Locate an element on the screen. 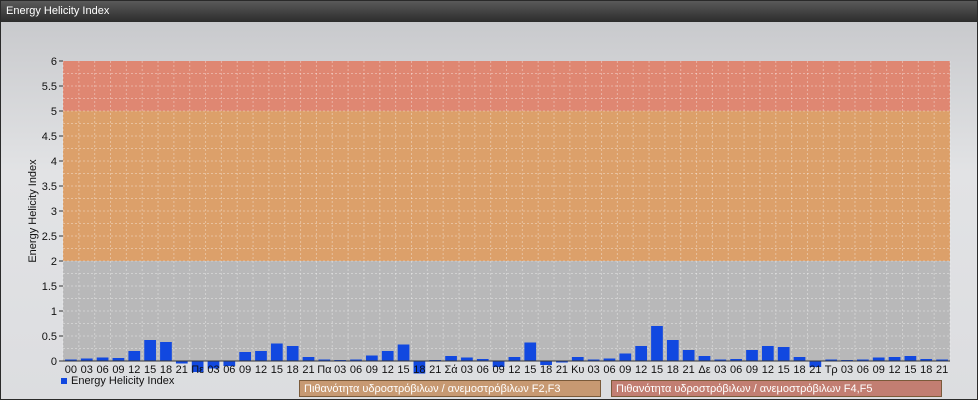 The image size is (978, 400). y-tick-label: 6 is located at coordinates (54, 62).